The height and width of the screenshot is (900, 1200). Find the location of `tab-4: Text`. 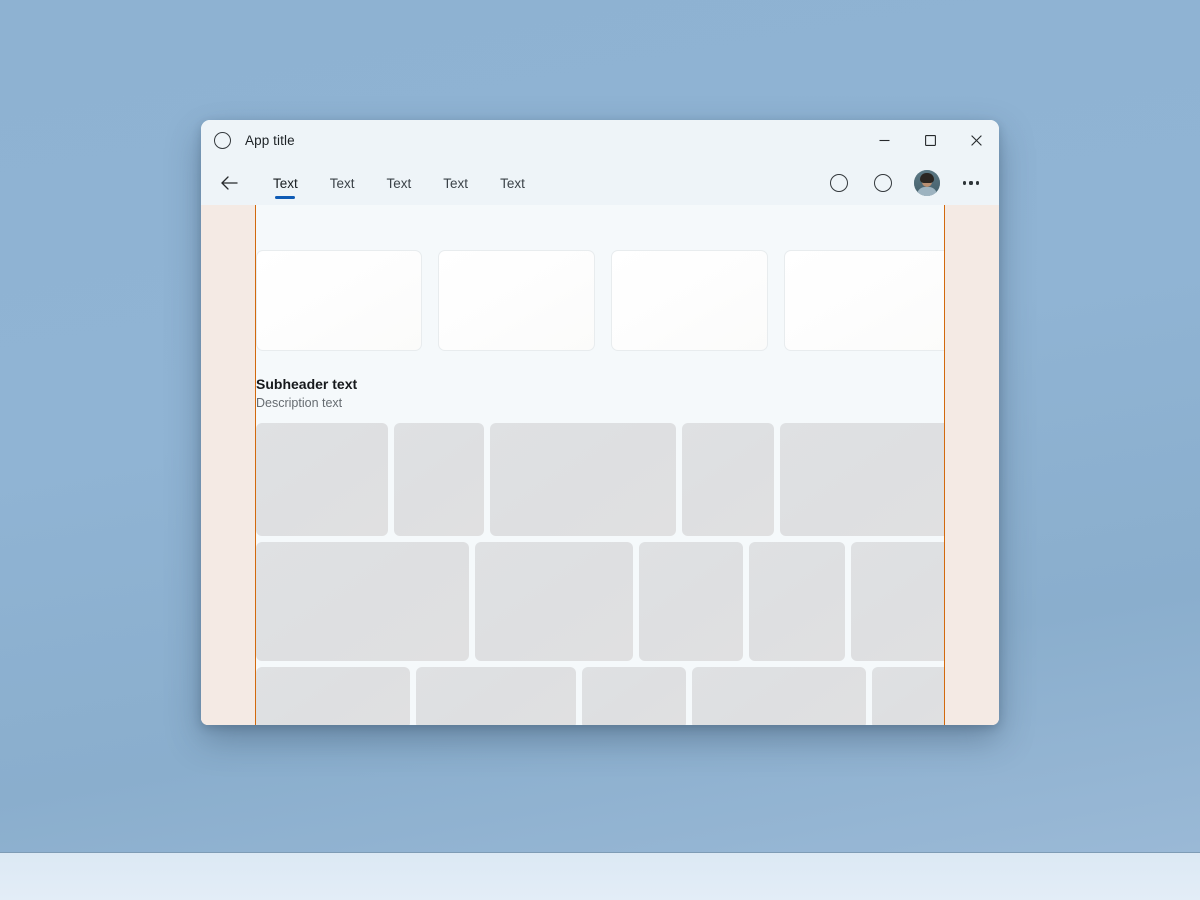

tab-4: Text is located at coordinates (455, 183).